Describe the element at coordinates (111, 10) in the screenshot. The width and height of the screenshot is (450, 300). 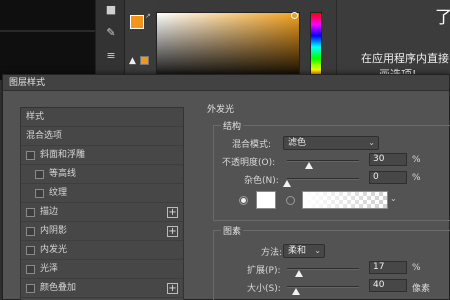
I see `tool-icon: ■` at that location.